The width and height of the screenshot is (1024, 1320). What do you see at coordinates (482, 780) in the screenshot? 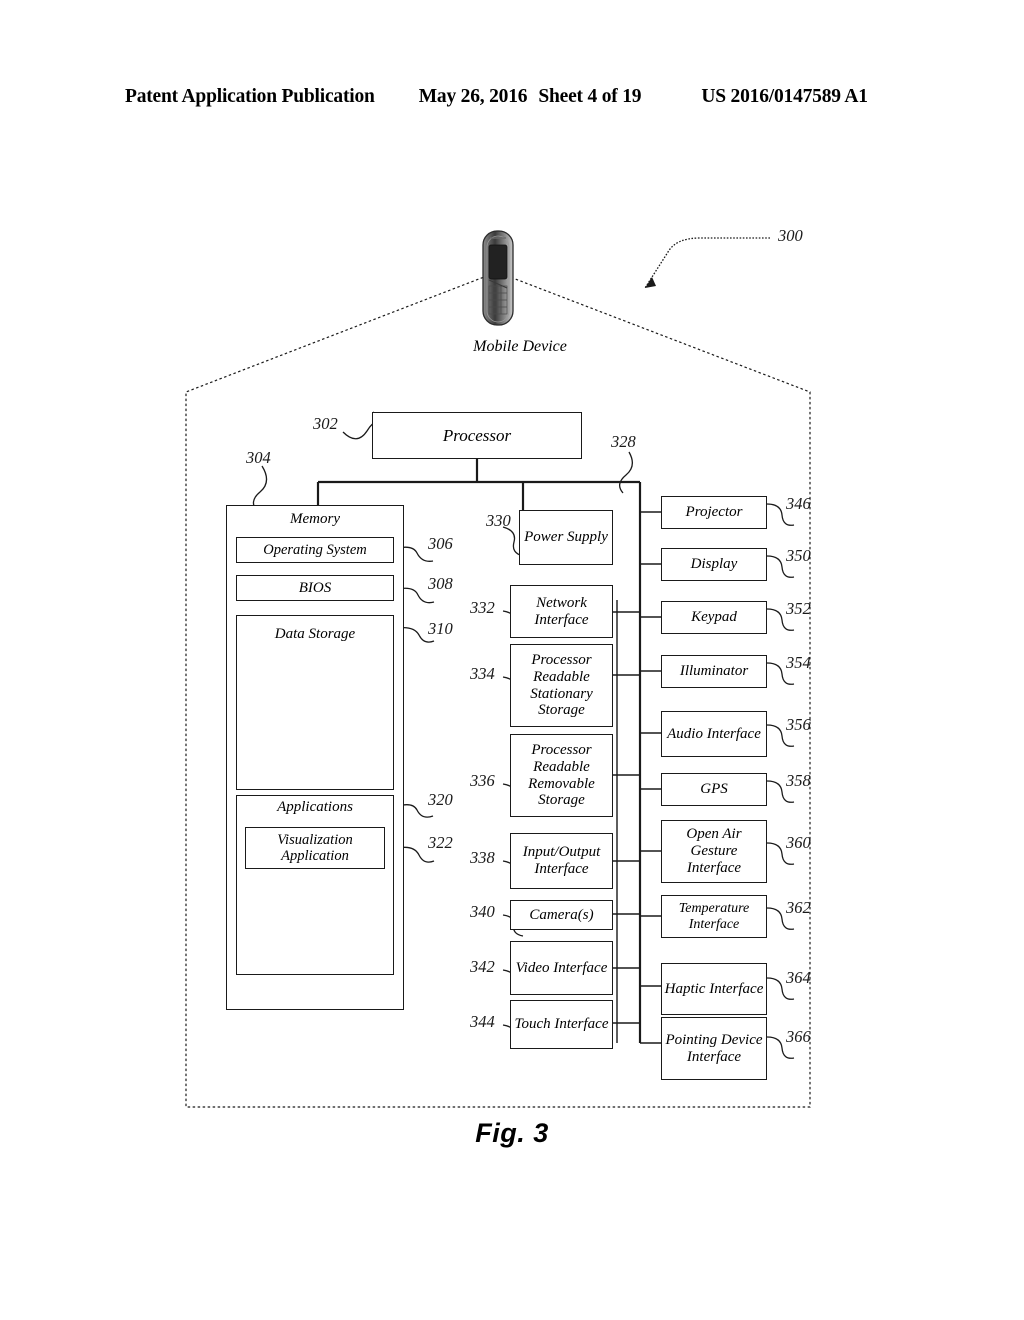
I see `ref-336: 336` at bounding box center [482, 780].